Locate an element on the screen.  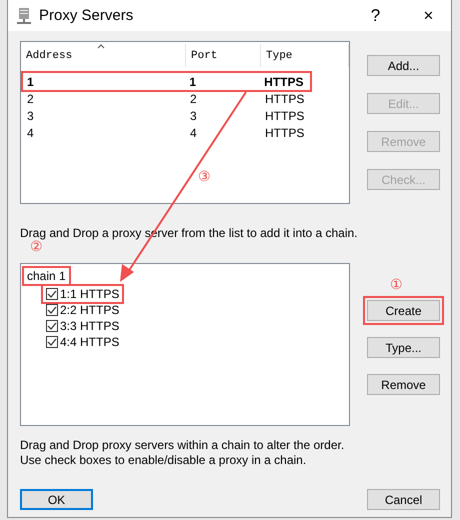
chain-item-label: 3:3 HTTPS is located at coordinates (90, 326).